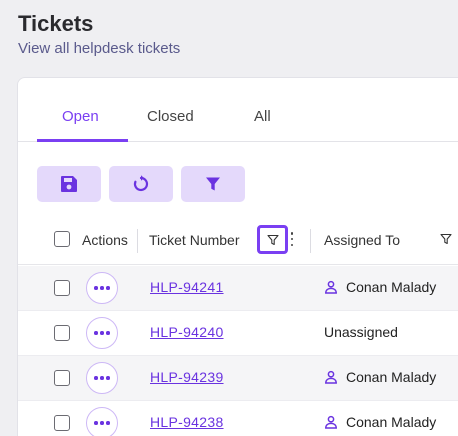 This screenshot has width=458, height=436. I want to click on filter-button, so click(213, 184).